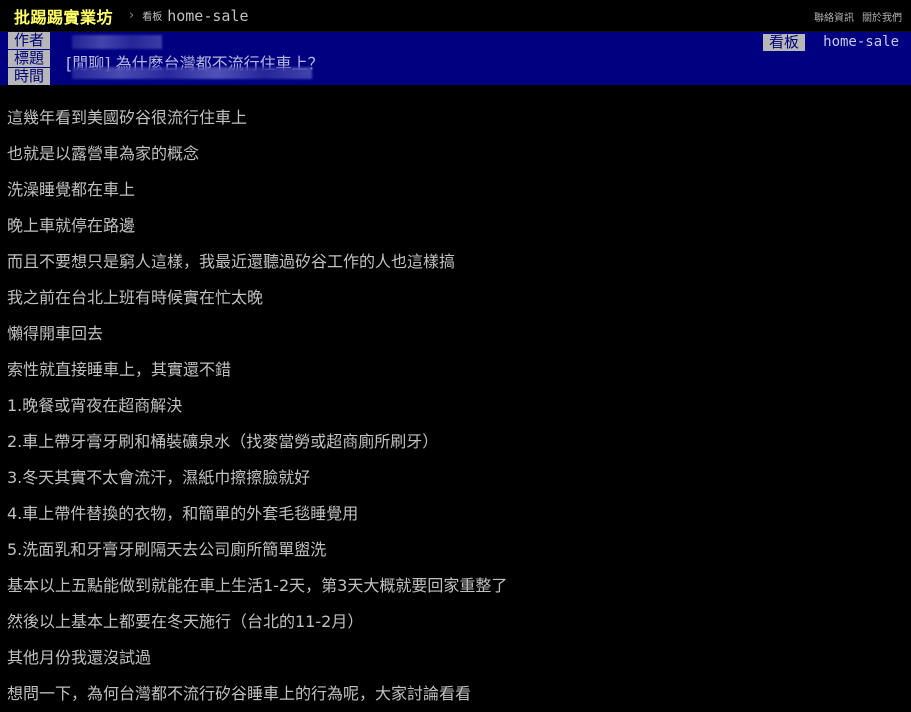 The height and width of the screenshot is (712, 911). What do you see at coordinates (79, 657) in the screenshot?
I see `post-line: 其他月份我還沒試過` at bounding box center [79, 657].